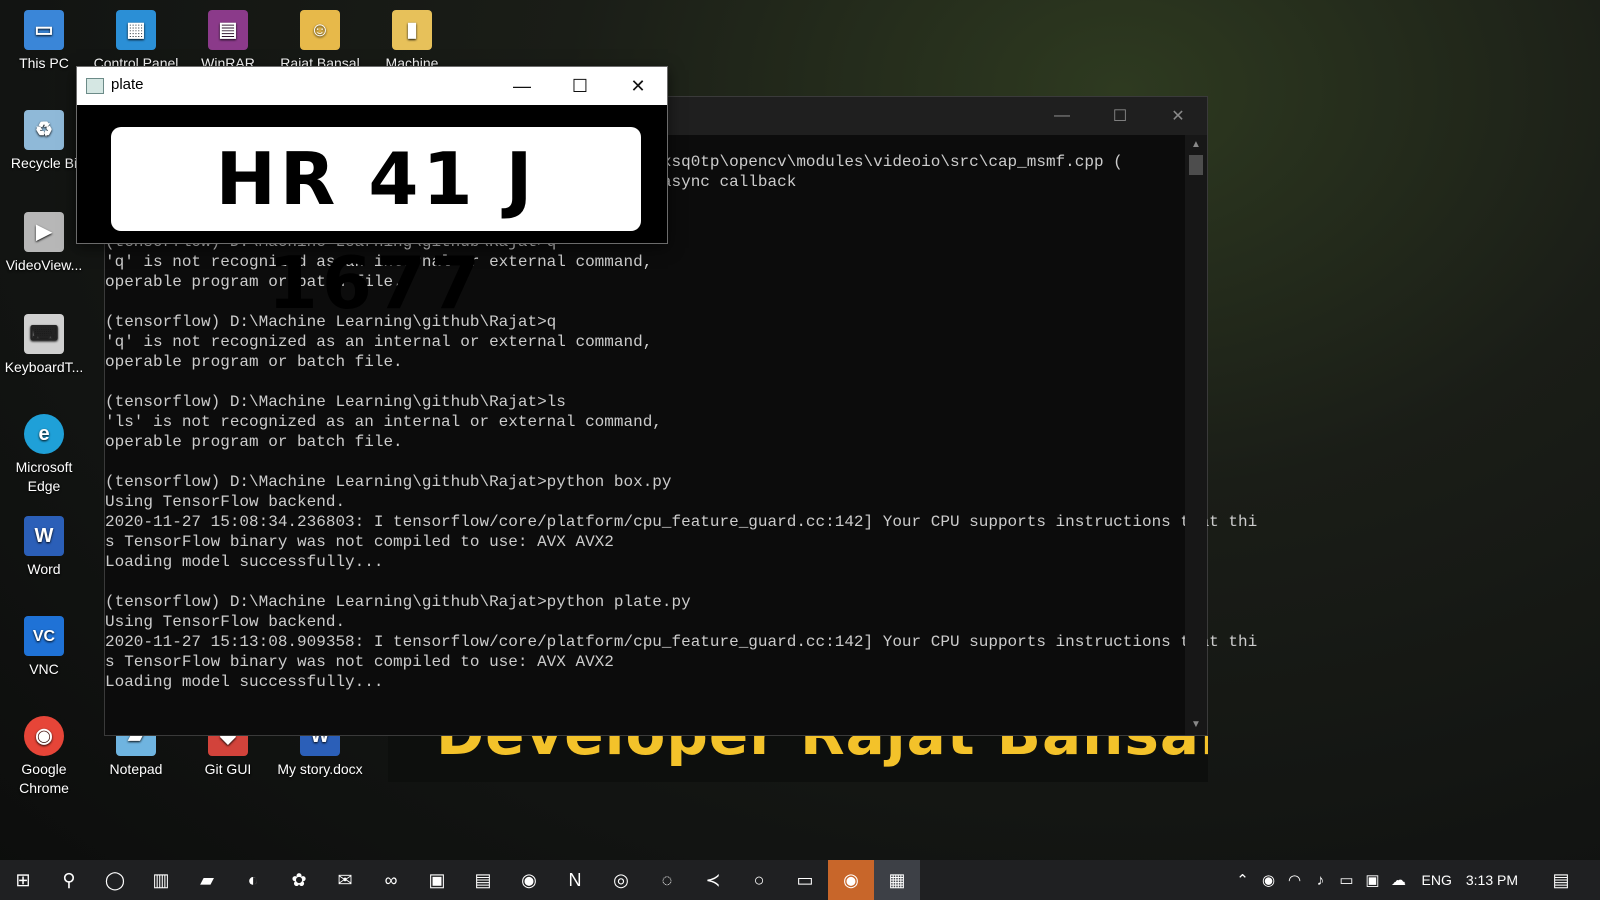 Image resolution: width=1600 pixels, height=900 pixels. What do you see at coordinates (44, 130) in the screenshot?
I see `recycle-bin-icon: ♻` at bounding box center [44, 130].